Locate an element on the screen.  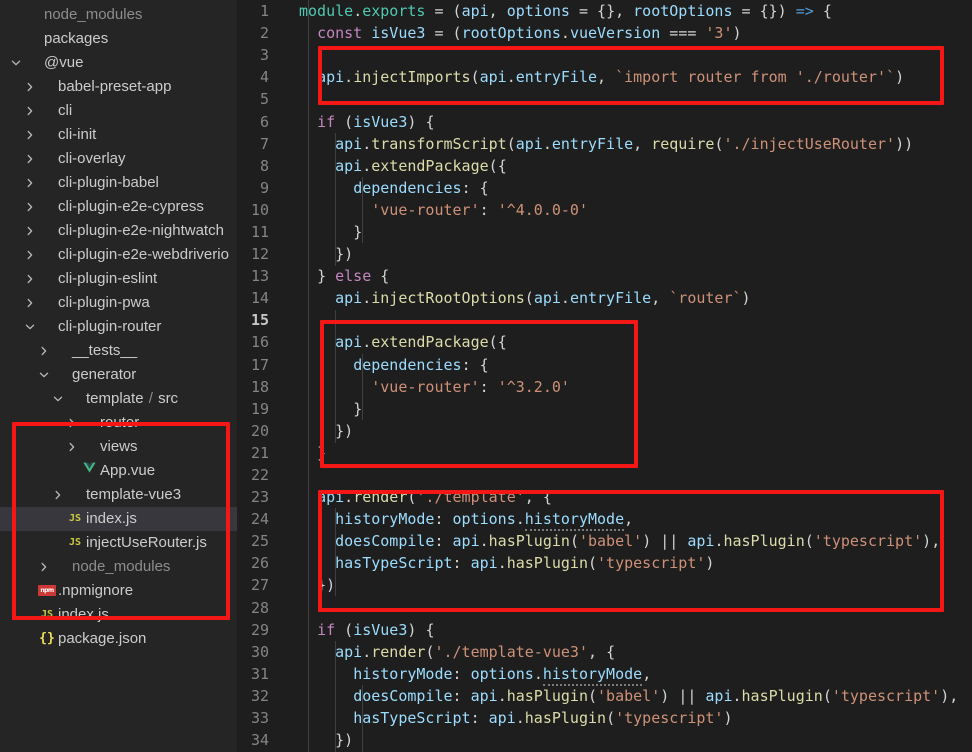
tree-item-cli-plugin-e2e-cypress: cli-plugin-e2e-cypress is located at coordinates (118, 207).